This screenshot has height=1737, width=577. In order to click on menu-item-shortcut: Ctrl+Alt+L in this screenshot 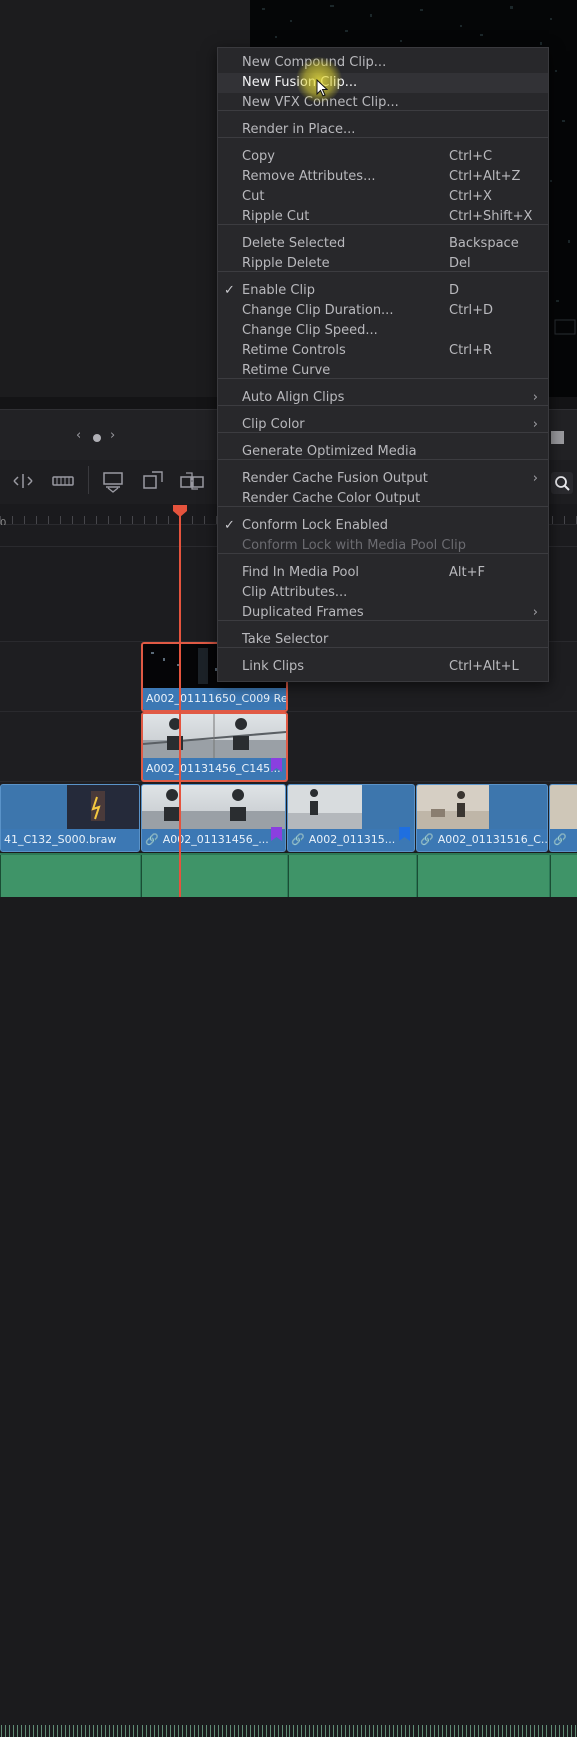, I will do `click(484, 666)`.